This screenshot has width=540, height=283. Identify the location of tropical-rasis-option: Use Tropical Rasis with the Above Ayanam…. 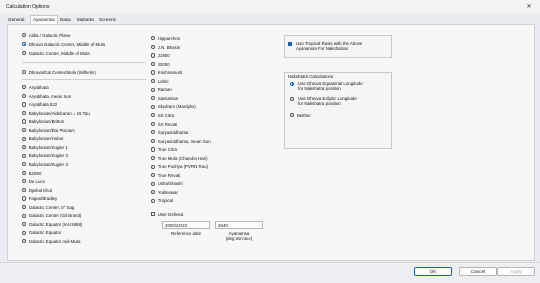
(325, 47).